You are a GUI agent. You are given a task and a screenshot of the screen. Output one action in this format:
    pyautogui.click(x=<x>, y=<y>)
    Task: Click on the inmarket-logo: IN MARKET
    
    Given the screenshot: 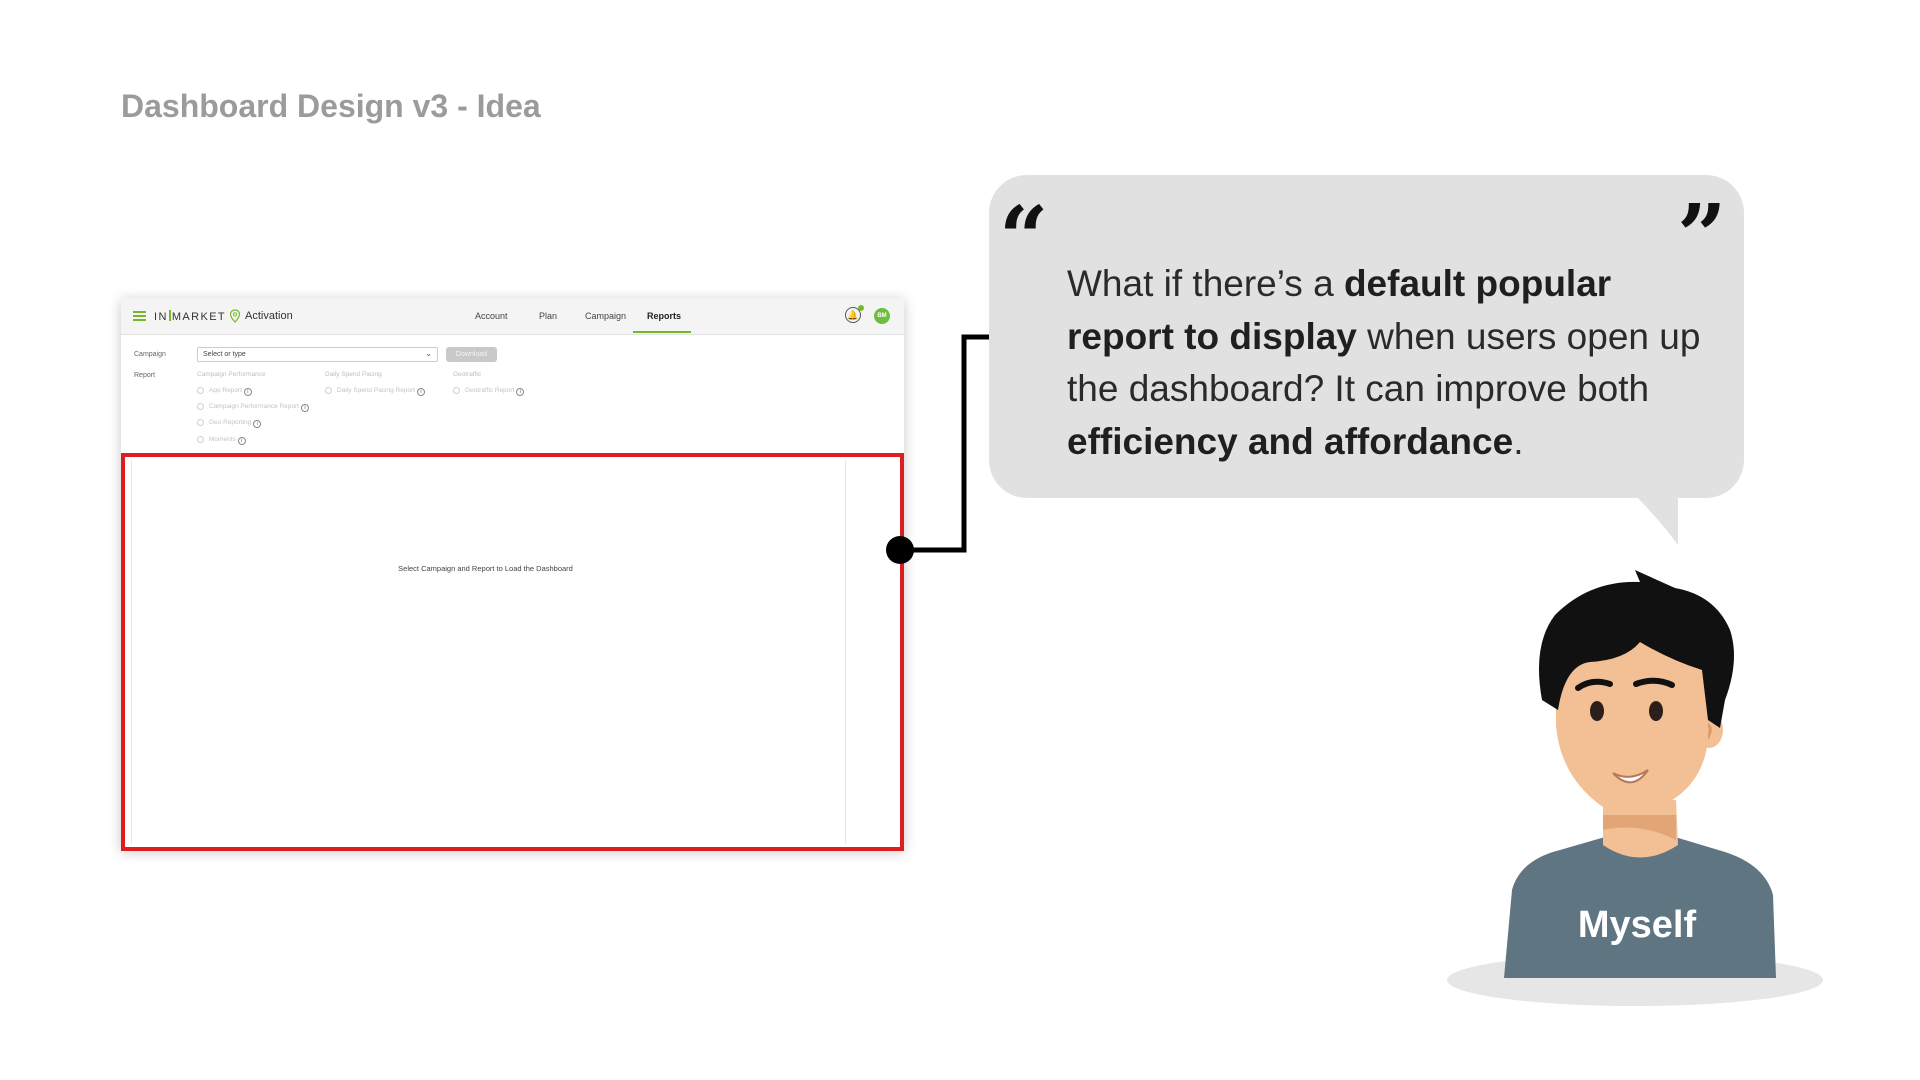 What is the action you would take?
    pyautogui.click(x=190, y=316)
    